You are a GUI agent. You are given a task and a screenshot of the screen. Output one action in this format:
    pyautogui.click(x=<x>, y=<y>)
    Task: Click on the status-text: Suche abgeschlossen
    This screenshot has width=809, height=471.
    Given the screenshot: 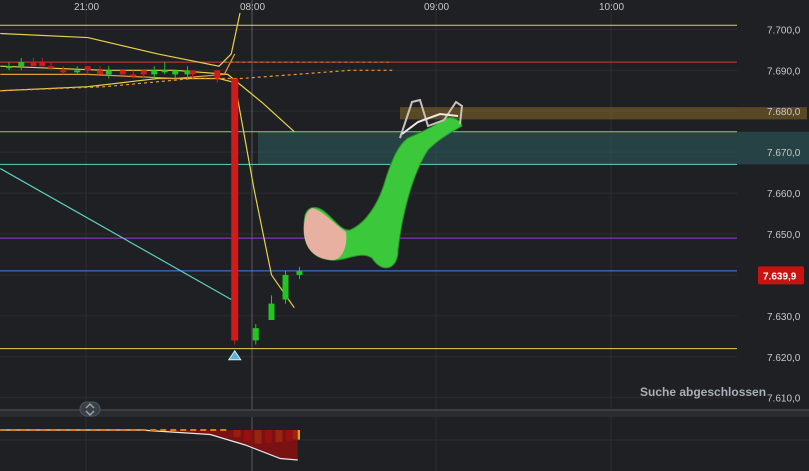 What is the action you would take?
    pyautogui.click(x=703, y=392)
    